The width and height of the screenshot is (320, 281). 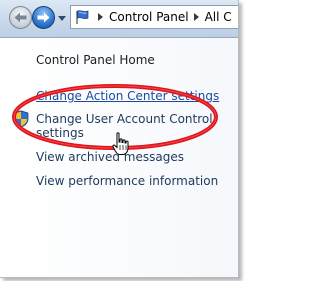 What do you see at coordinates (124, 119) in the screenshot?
I see `uac-link-line1: Change User Account Control` at bounding box center [124, 119].